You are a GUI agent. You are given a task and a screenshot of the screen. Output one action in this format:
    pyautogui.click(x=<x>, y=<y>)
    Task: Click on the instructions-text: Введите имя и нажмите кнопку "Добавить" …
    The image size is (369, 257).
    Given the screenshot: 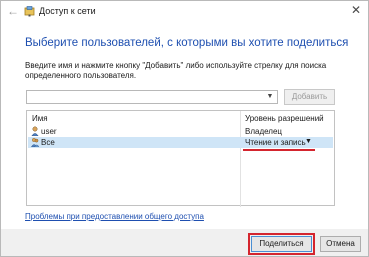 What is the action you would take?
    pyautogui.click(x=176, y=70)
    